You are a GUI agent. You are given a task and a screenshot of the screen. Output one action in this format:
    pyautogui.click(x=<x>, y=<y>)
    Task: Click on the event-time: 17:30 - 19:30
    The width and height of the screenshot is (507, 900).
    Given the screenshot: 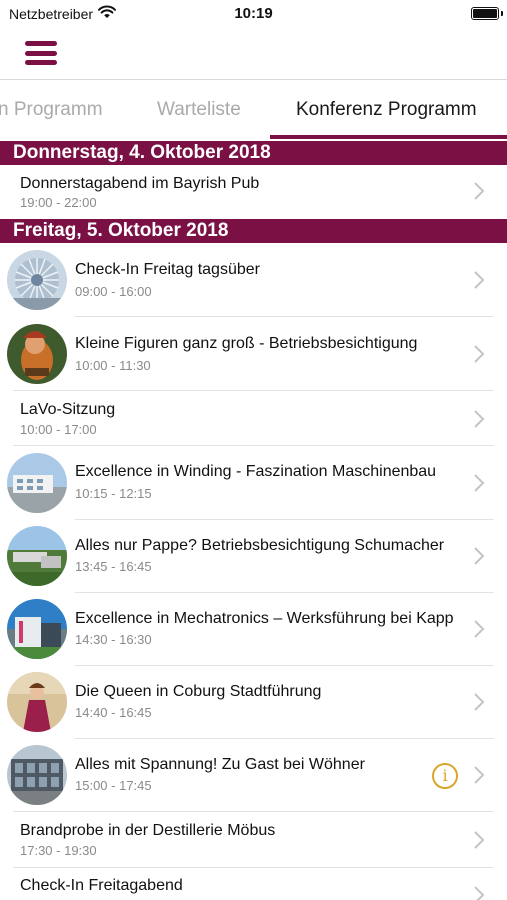 What is the action you would take?
    pyautogui.click(x=58, y=850)
    